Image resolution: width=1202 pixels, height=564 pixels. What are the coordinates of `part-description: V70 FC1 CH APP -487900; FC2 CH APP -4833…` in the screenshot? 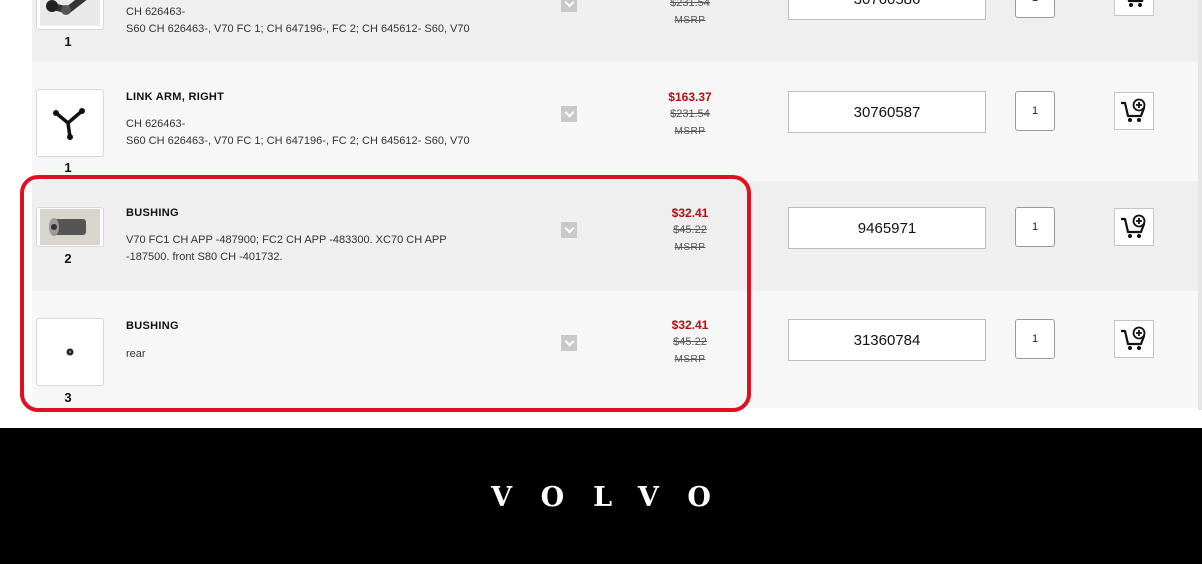 It's located at (286, 248).